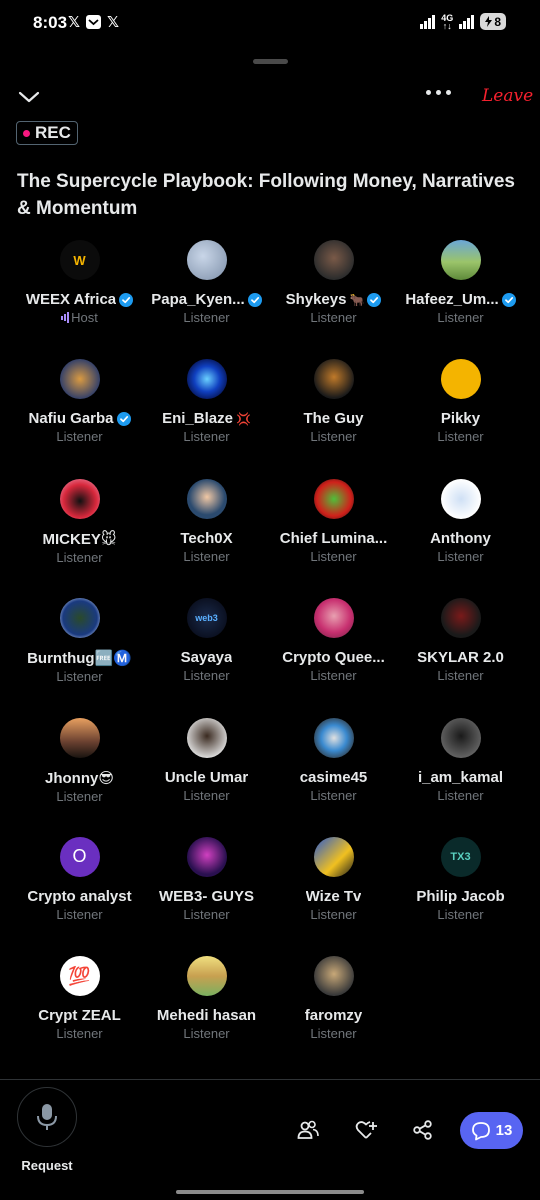 The width and height of the screenshot is (540, 1200). I want to click on participant-item: Chief Lumina... Listener, so click(333, 538).